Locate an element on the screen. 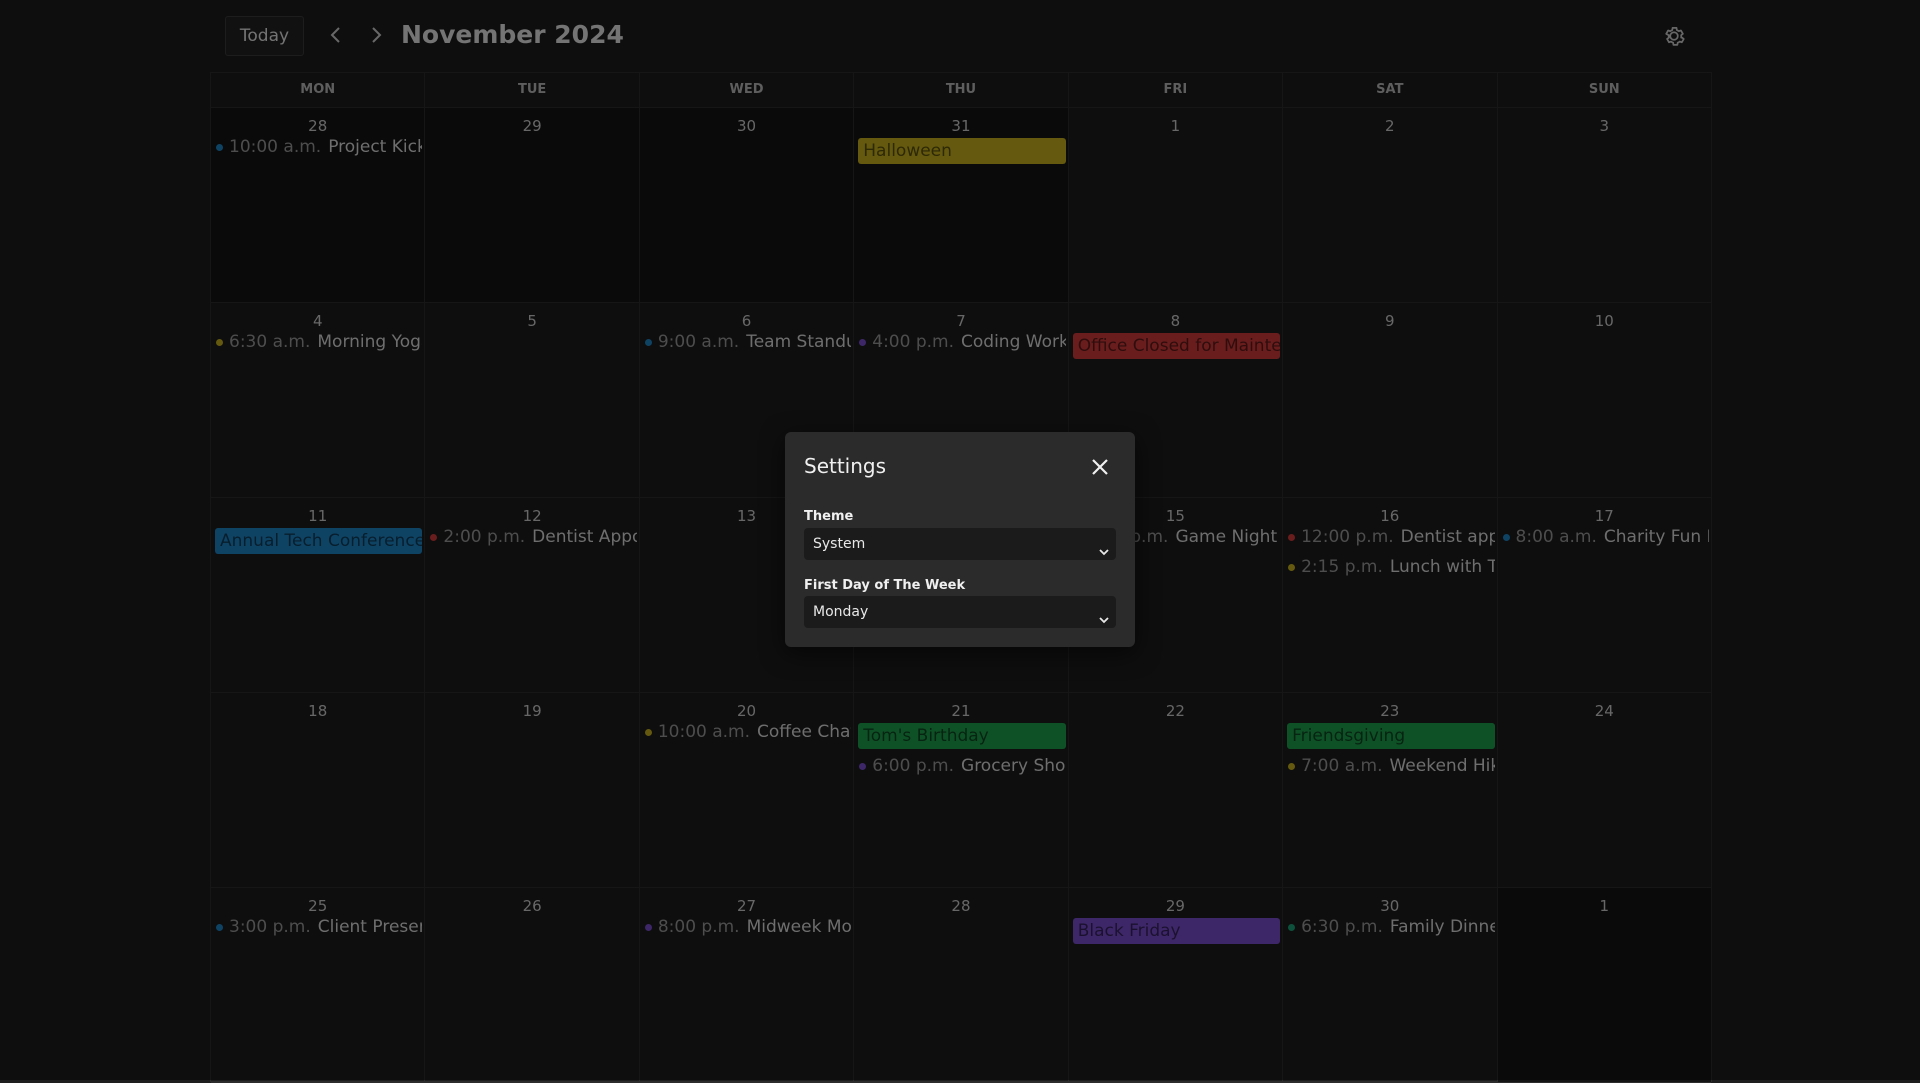 The height and width of the screenshot is (1083, 1920). theme-select: System is located at coordinates (960, 544).